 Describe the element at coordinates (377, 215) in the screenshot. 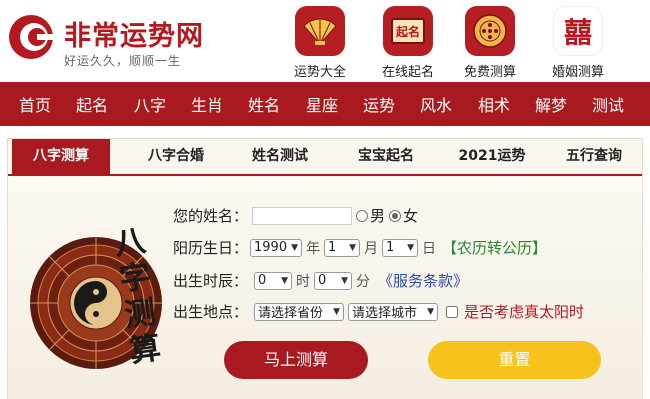

I see `gender-male-label: 男` at that location.